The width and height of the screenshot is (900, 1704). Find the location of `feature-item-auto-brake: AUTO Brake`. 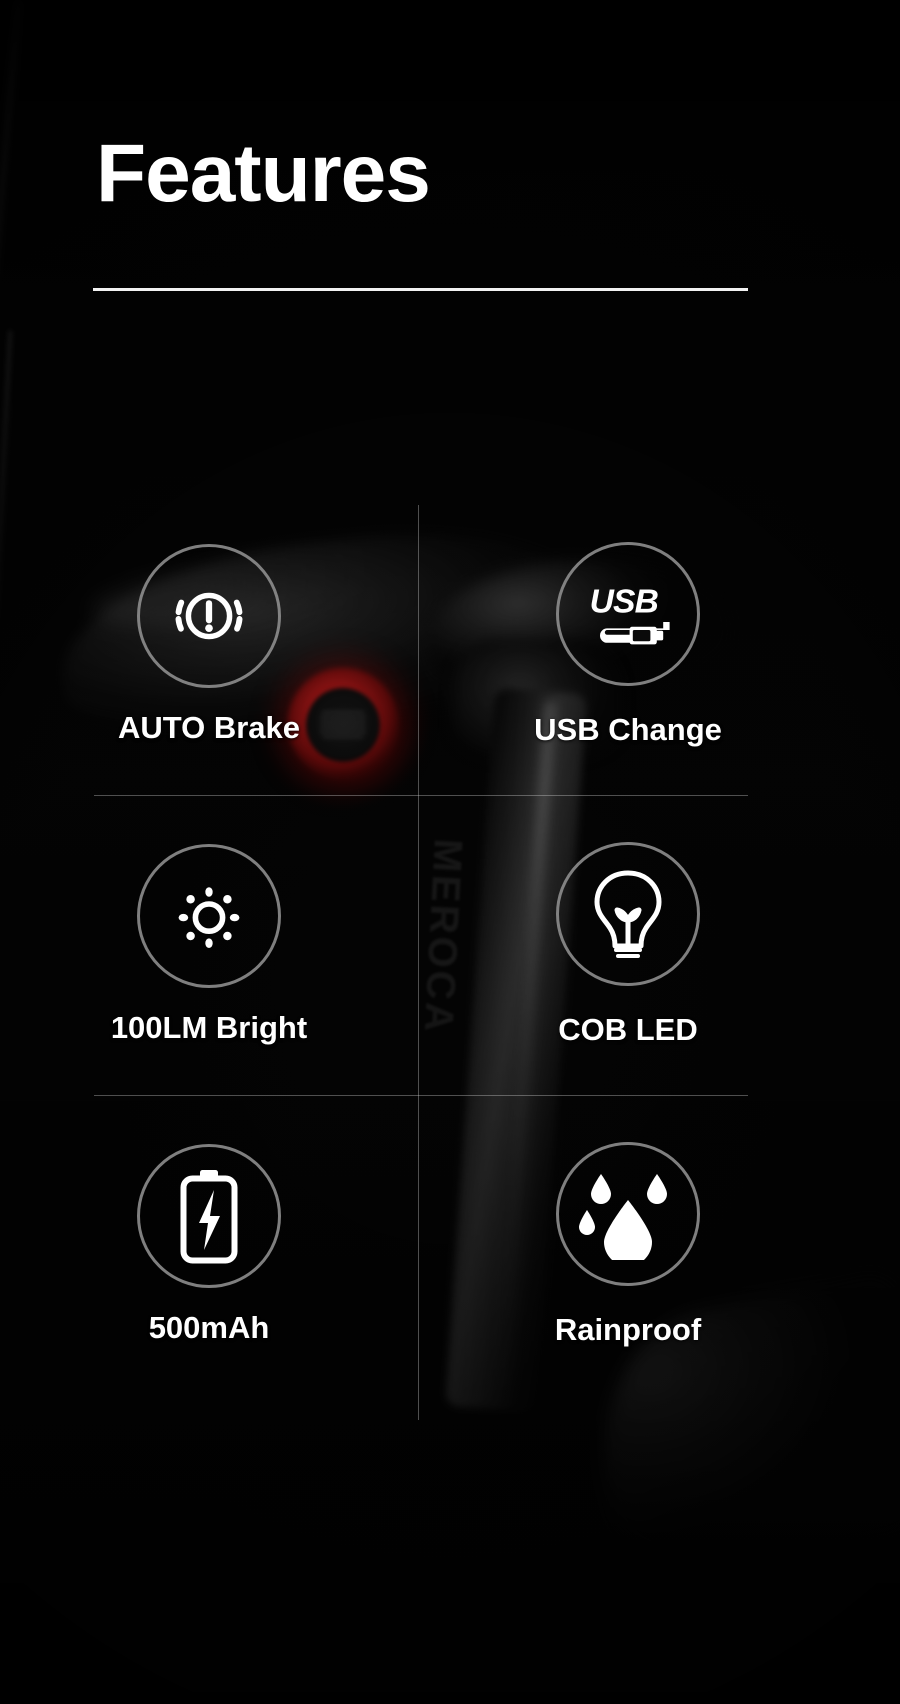

feature-item-auto-brake: AUTO Brake is located at coordinates (209, 645).